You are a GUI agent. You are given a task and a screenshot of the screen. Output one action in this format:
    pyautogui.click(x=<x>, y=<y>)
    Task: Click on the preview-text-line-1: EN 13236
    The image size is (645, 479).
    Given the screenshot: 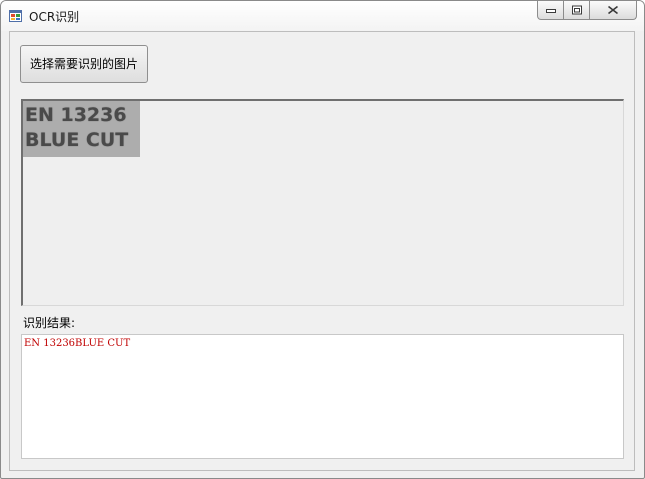 What is the action you would take?
    pyautogui.click(x=76, y=115)
    